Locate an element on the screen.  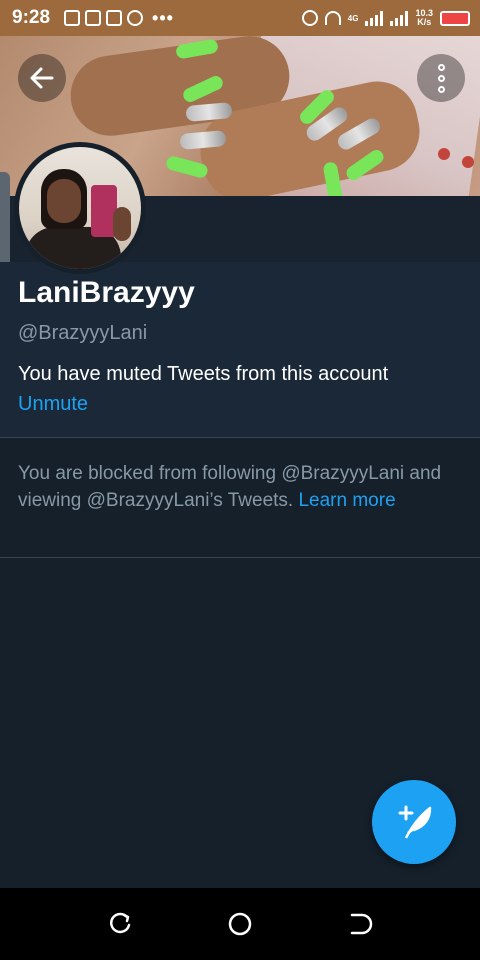
network-speed-unit: K/s is located at coordinates (424, 22).